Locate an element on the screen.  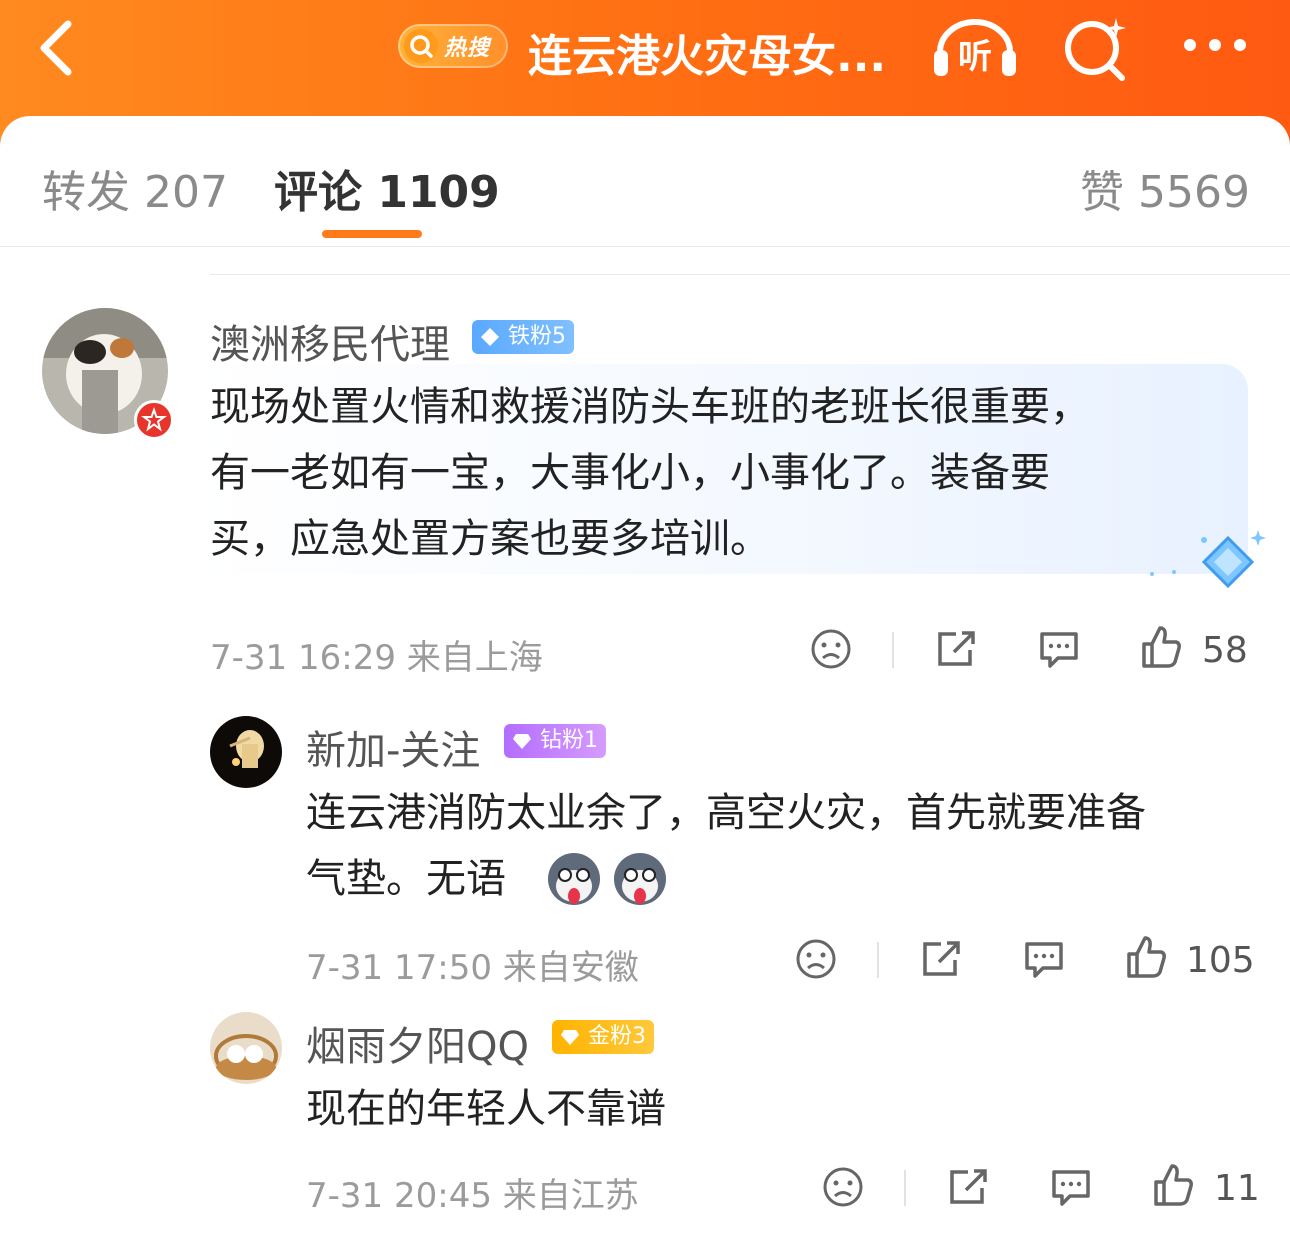
search-button is located at coordinates (1095, 49).